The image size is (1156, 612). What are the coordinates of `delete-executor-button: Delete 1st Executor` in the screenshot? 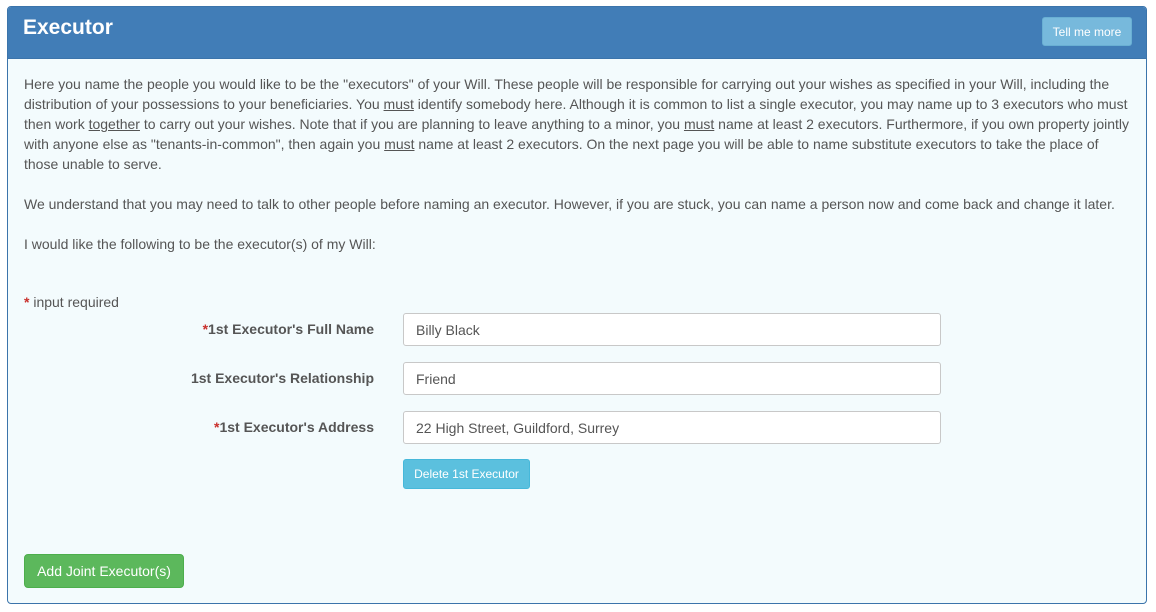 It's located at (466, 474).